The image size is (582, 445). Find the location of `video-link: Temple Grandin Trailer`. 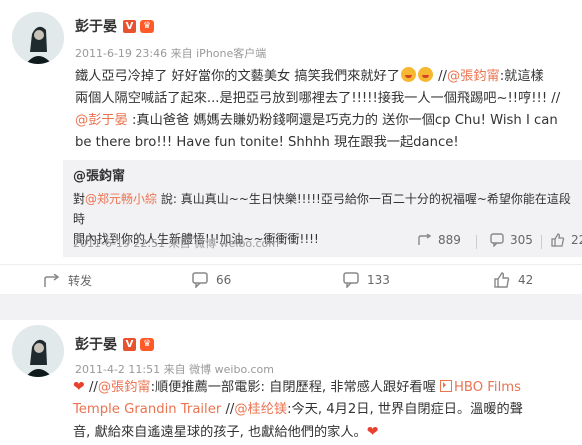

video-link: Temple Grandin Trailer is located at coordinates (147, 409).